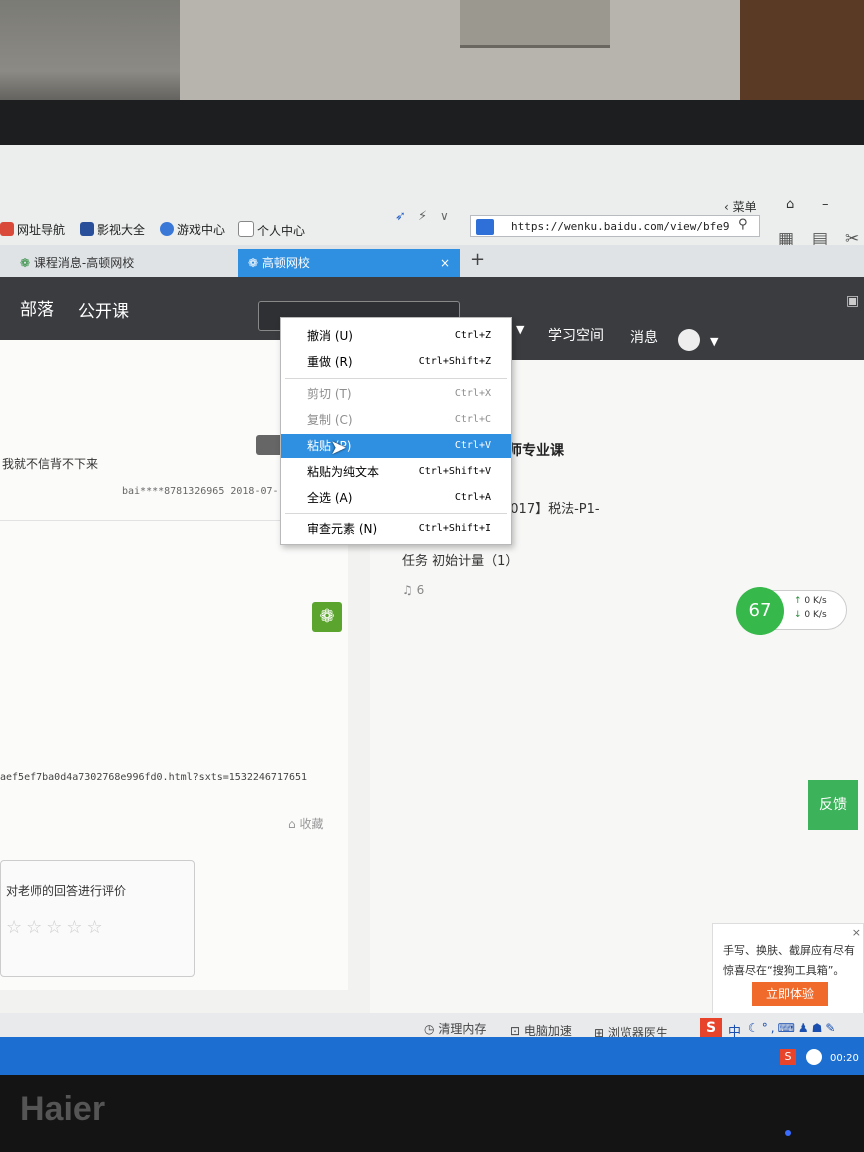 This screenshot has height=1152, width=864. I want to click on minimize-icon: –, so click(825, 204).